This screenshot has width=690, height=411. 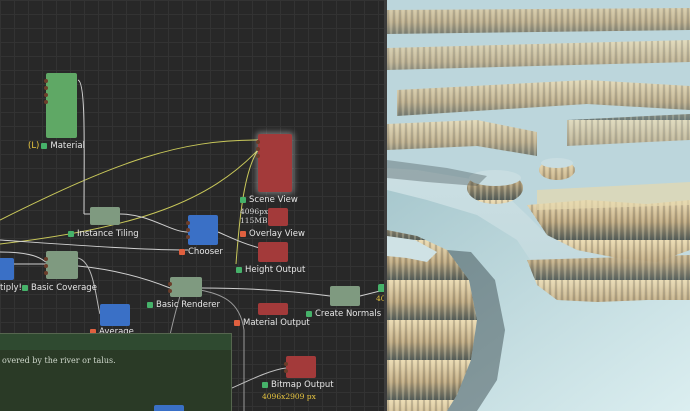 I want to click on scene-view-node, so click(x=274, y=163).